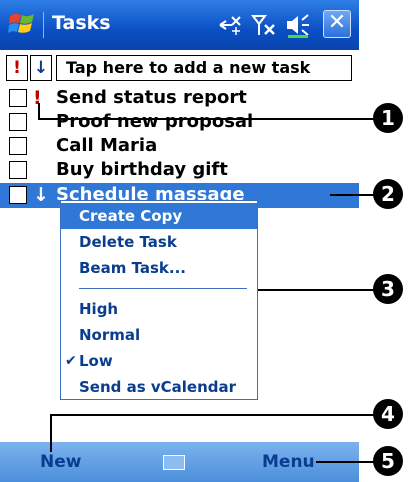 The width and height of the screenshot is (409, 482). Describe the element at coordinates (288, 462) in the screenshot. I see `menu-softkey: Menu` at that location.